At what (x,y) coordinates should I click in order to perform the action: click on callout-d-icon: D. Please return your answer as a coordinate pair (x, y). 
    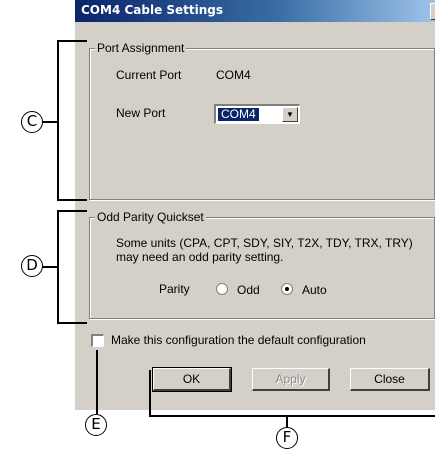
    Looking at the image, I should click on (32, 266).